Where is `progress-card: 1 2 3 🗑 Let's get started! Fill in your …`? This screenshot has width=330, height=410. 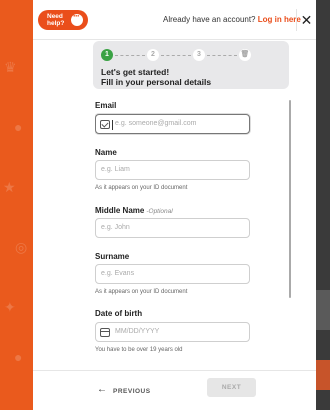 progress-card: 1 2 3 🗑 Let's get started! Fill in your … is located at coordinates (191, 65).